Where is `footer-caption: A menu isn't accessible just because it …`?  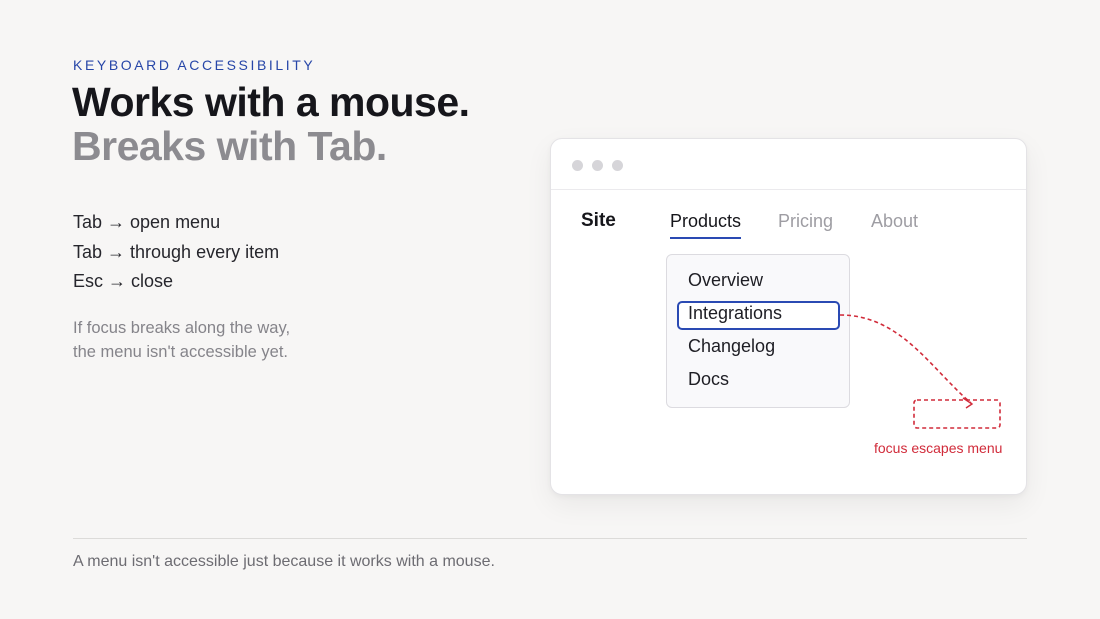 footer-caption: A menu isn't accessible just because it … is located at coordinates (284, 561).